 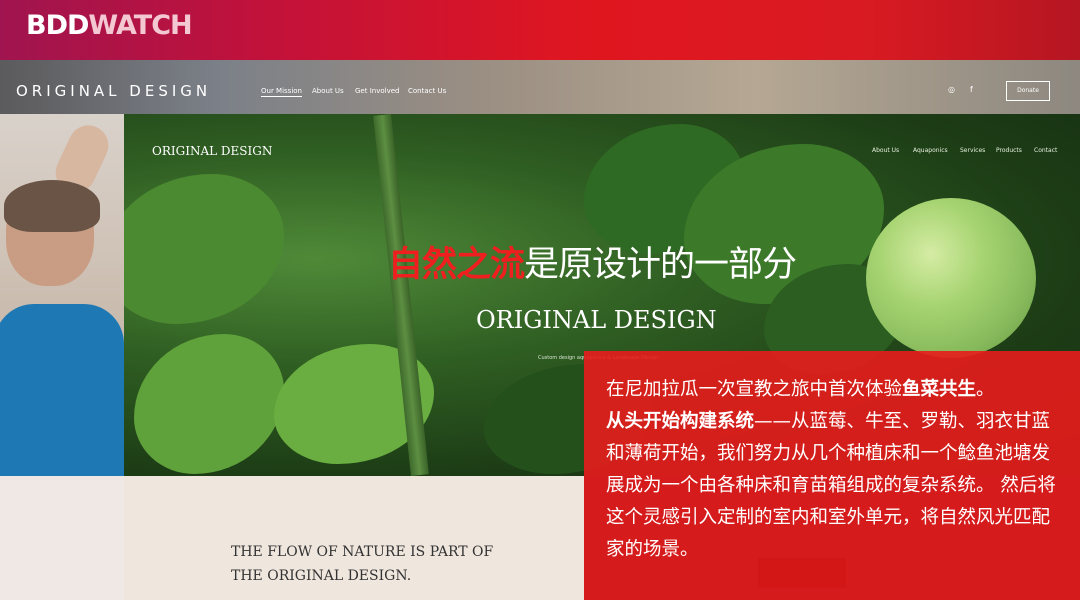 What do you see at coordinates (972, 150) in the screenshot?
I see `hero-nav-services: Services` at bounding box center [972, 150].